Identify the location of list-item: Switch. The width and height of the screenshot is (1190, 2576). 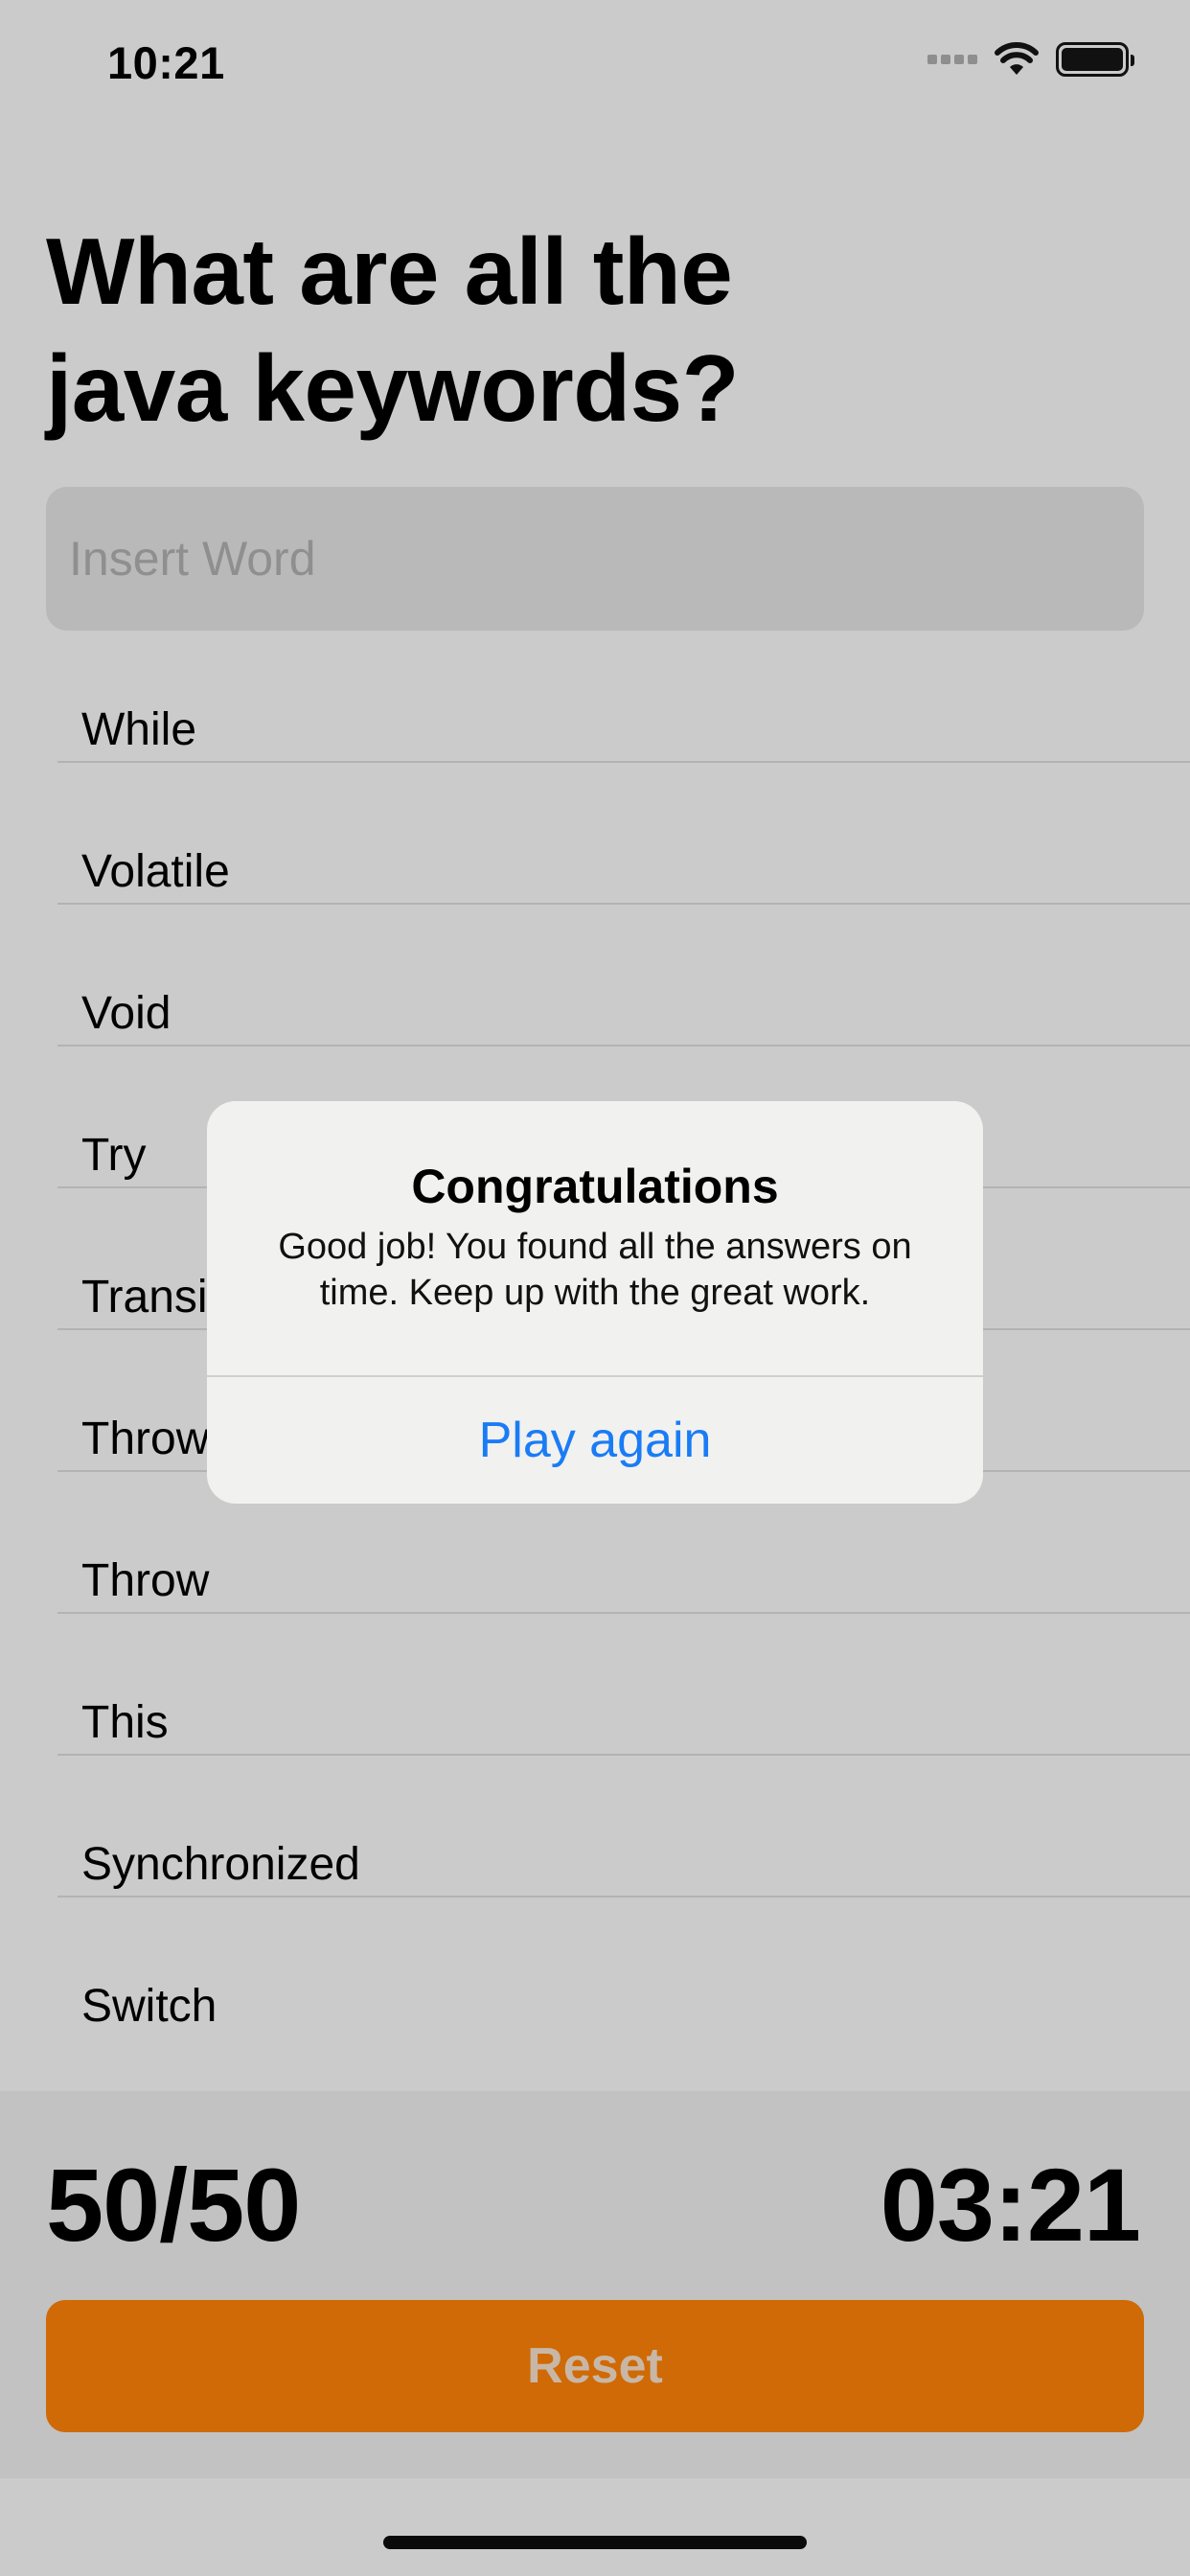
(595, 1968).